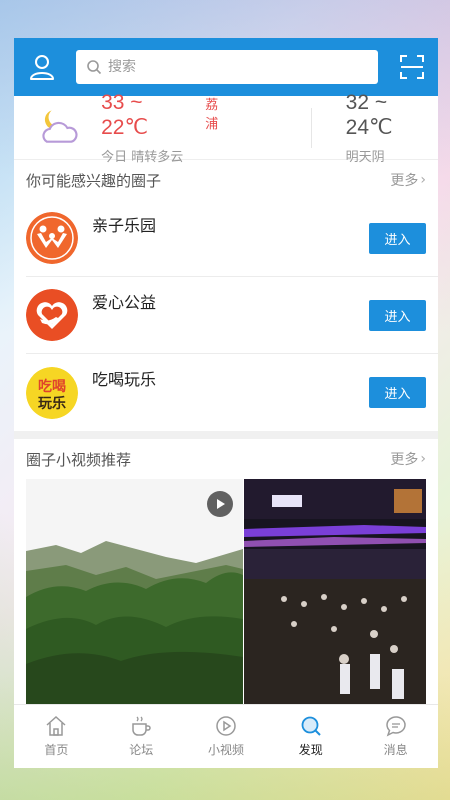 The width and height of the screenshot is (450, 800). What do you see at coordinates (310, 750) in the screenshot?
I see `tab-discover-label: 发现` at bounding box center [310, 750].